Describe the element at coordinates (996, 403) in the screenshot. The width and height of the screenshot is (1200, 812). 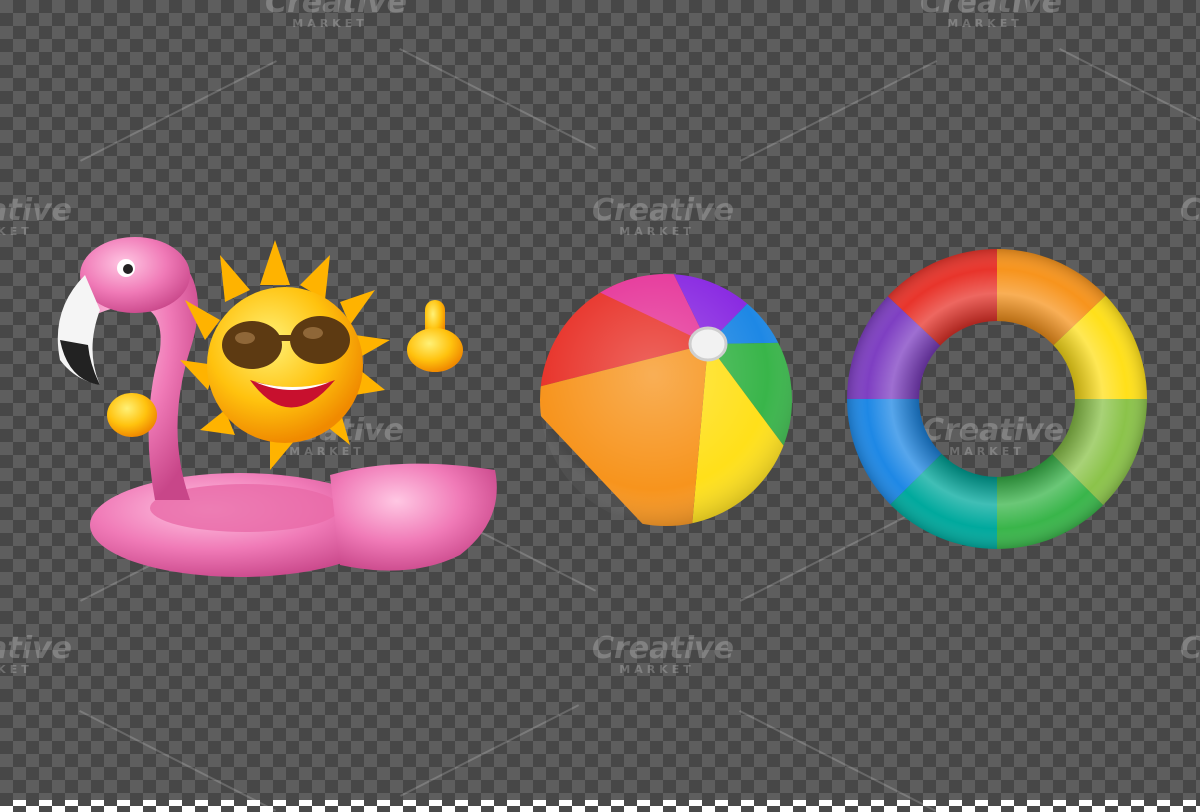
I see `rainbow-swim-ring-icon` at that location.